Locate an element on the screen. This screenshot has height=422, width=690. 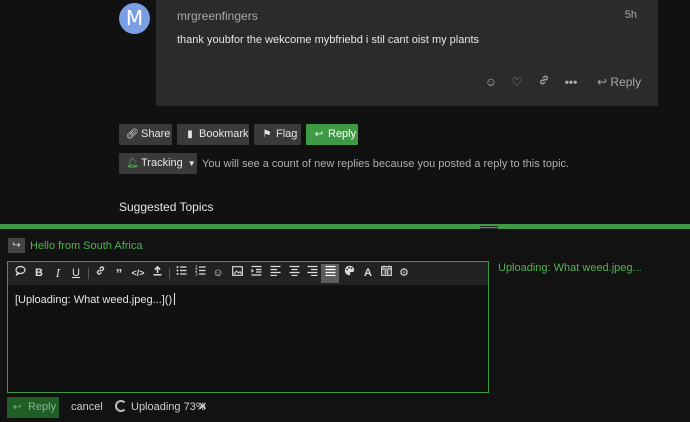
calendar-icon is located at coordinates (386, 273).